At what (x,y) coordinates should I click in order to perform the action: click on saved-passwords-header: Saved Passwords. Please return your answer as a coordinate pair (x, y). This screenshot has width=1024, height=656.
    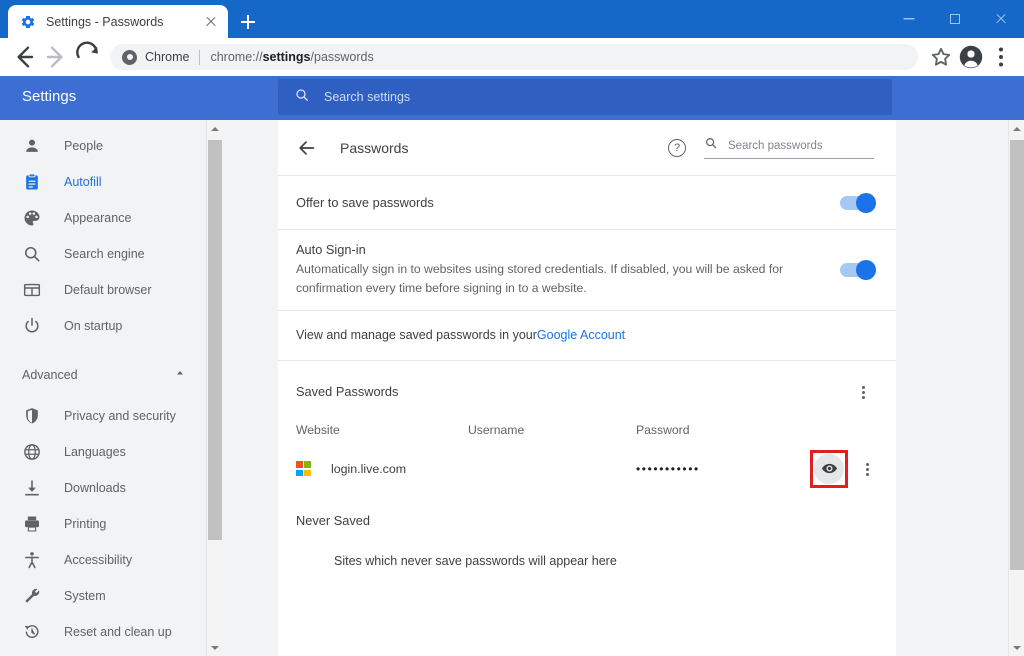
    Looking at the image, I should click on (587, 387).